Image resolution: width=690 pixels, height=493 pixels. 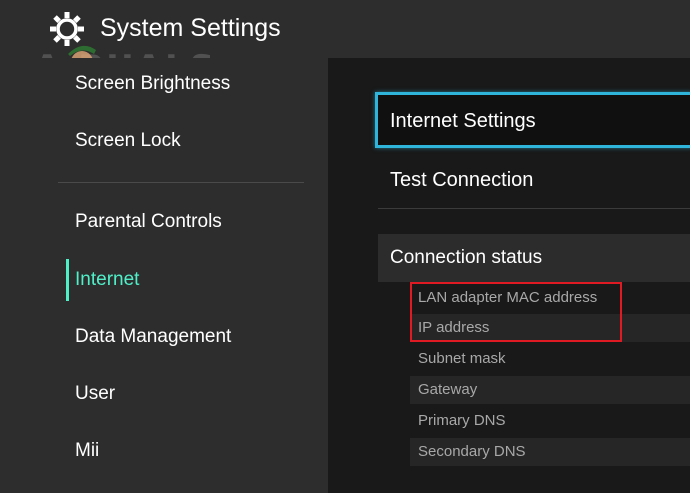 I want to click on sidebar-item-internet: Internet, so click(x=107, y=280).